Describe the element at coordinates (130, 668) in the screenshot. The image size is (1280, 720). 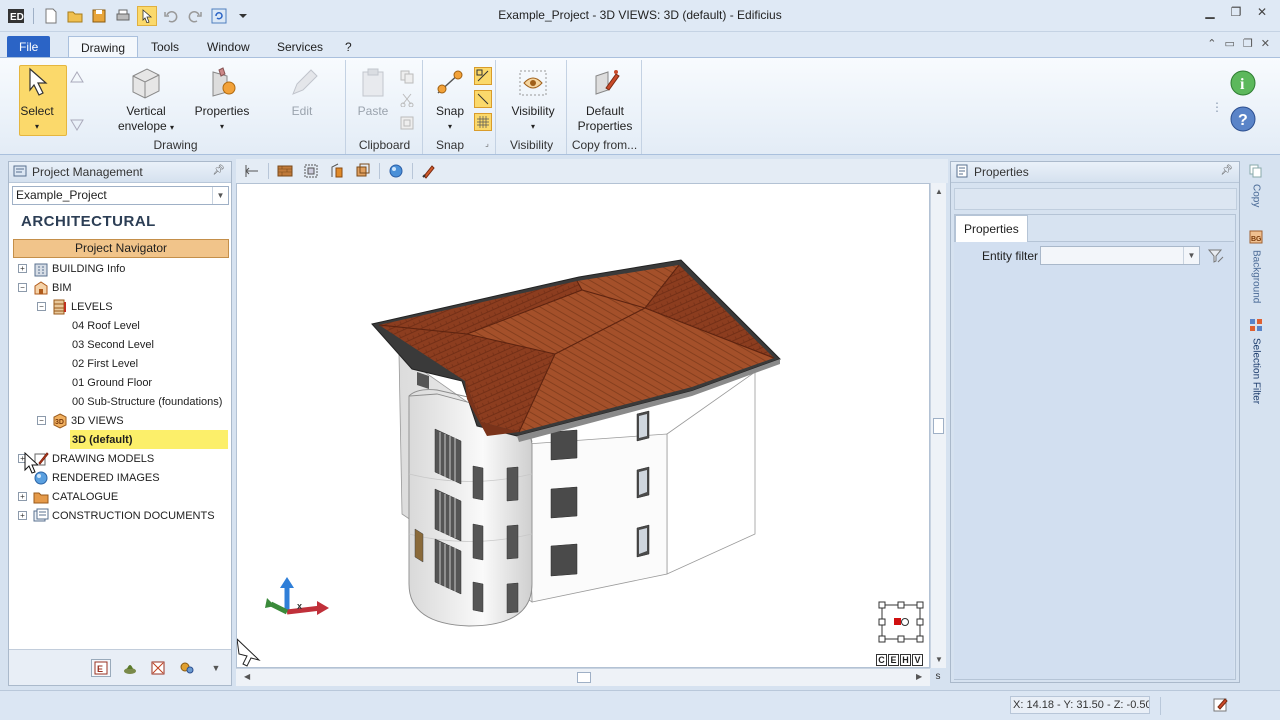
I see `landscape-mode-icon` at that location.